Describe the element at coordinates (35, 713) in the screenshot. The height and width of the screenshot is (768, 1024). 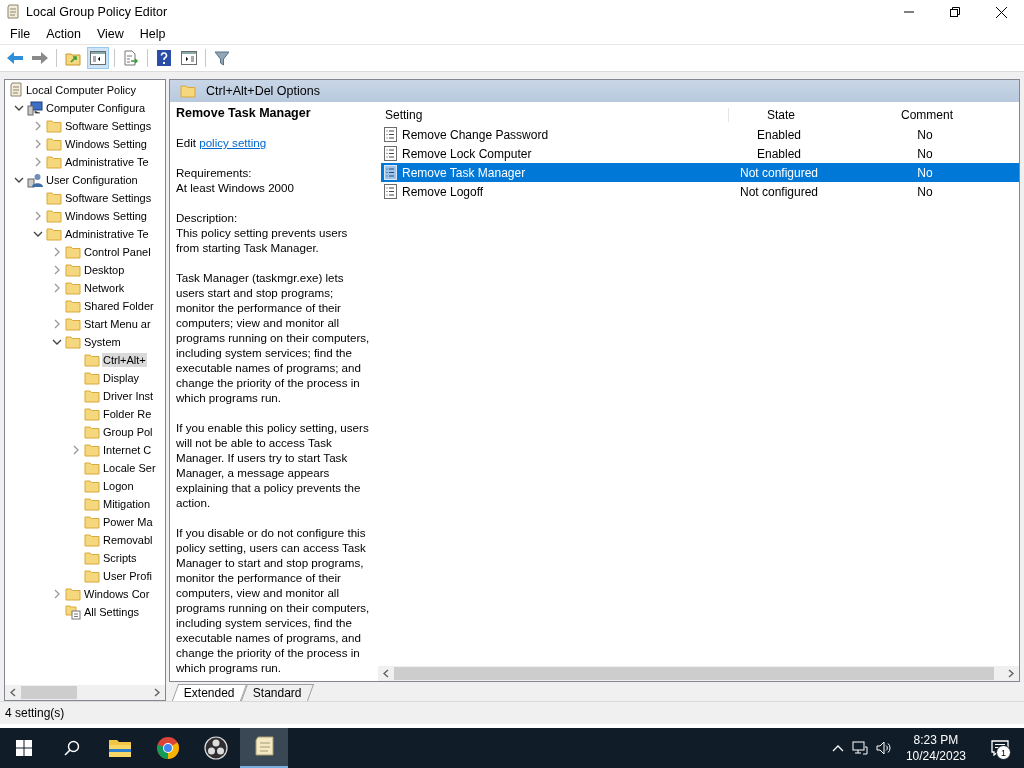
I see `status-text: 4 setting(s)` at that location.